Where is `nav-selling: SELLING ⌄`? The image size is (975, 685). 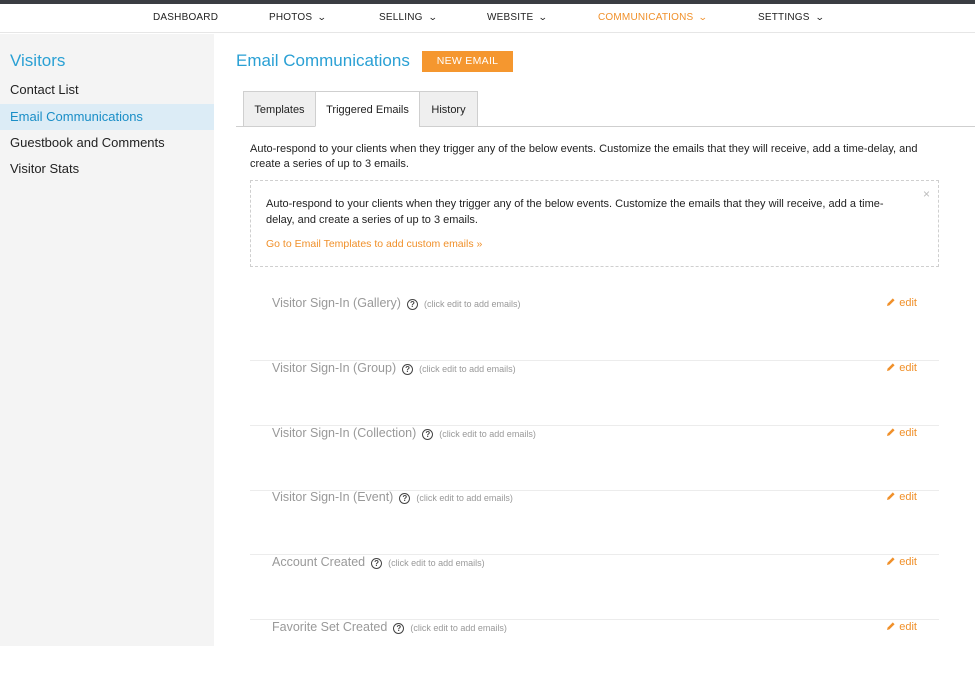 nav-selling: SELLING ⌄ is located at coordinates (408, 17).